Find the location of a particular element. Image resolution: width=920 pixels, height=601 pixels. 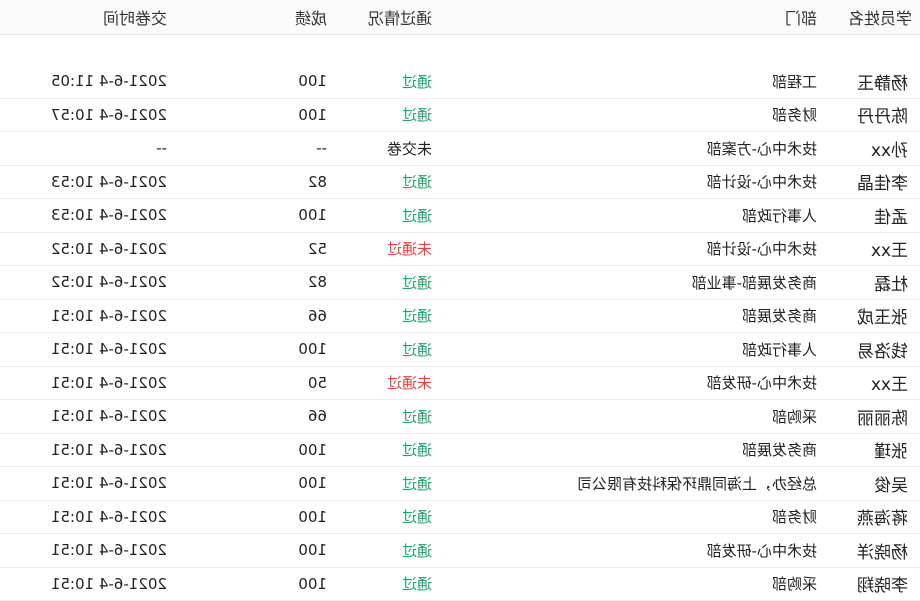

table-row: 王xx 技术中心-研发部 未通过 50 2021-6-4 10:51 is located at coordinates (460, 383).